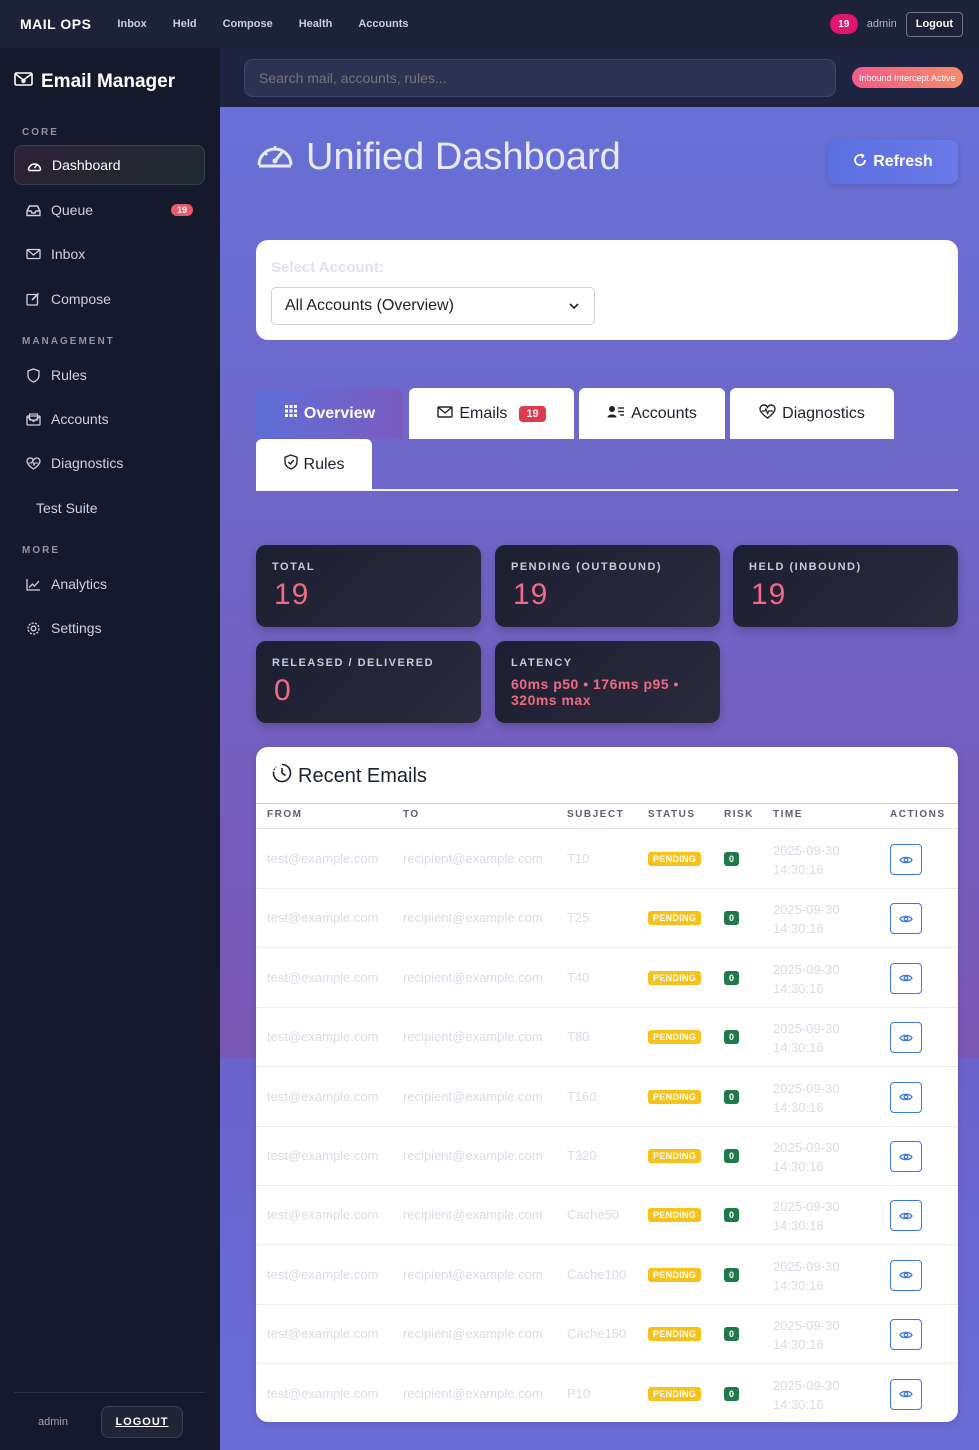  What do you see at coordinates (788, 814) in the screenshot?
I see `column-header-time: TIME` at bounding box center [788, 814].